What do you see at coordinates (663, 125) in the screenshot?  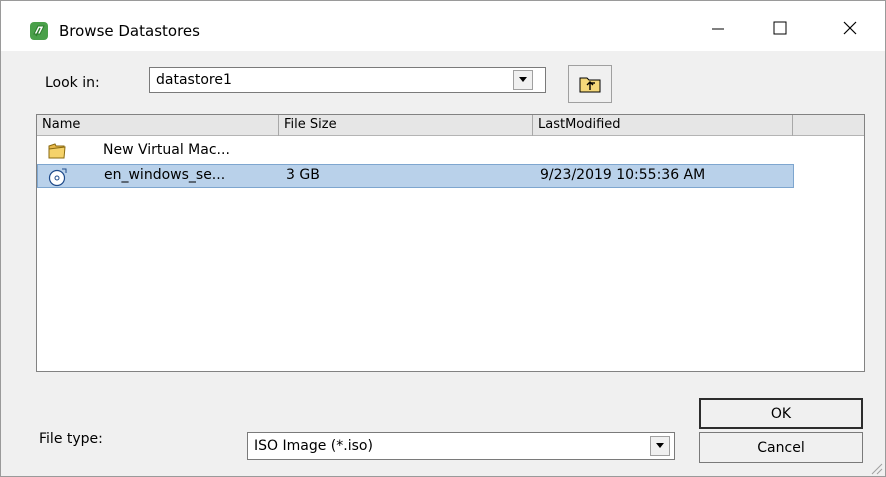 I see `column-header-last-modified: LastModified` at bounding box center [663, 125].